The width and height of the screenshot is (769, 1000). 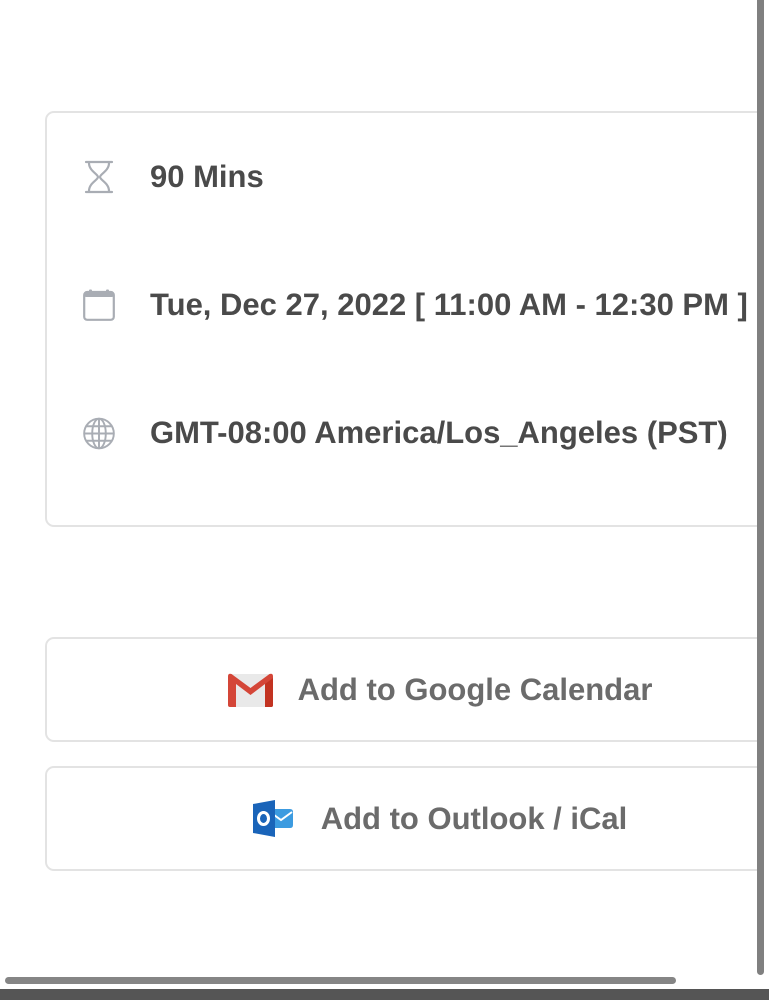 I want to click on calendar-icon, so click(x=99, y=305).